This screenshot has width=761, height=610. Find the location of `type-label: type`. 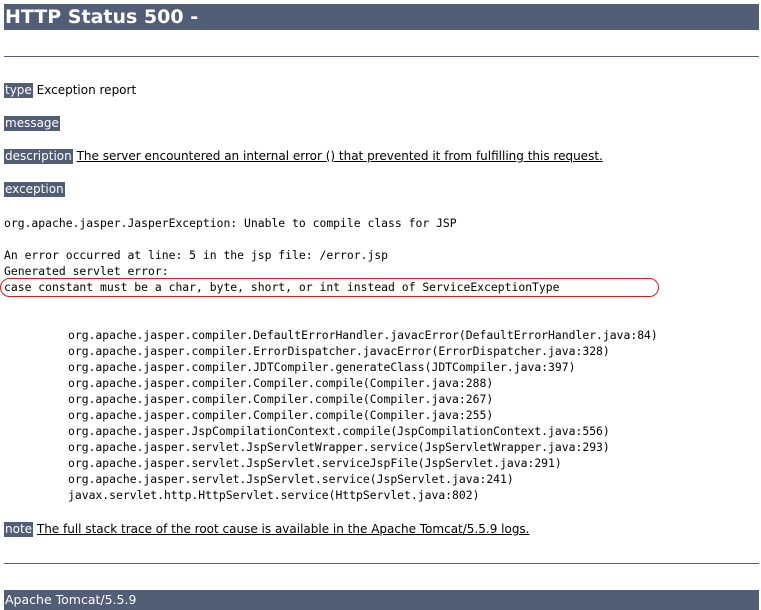

type-label: type is located at coordinates (18, 90).